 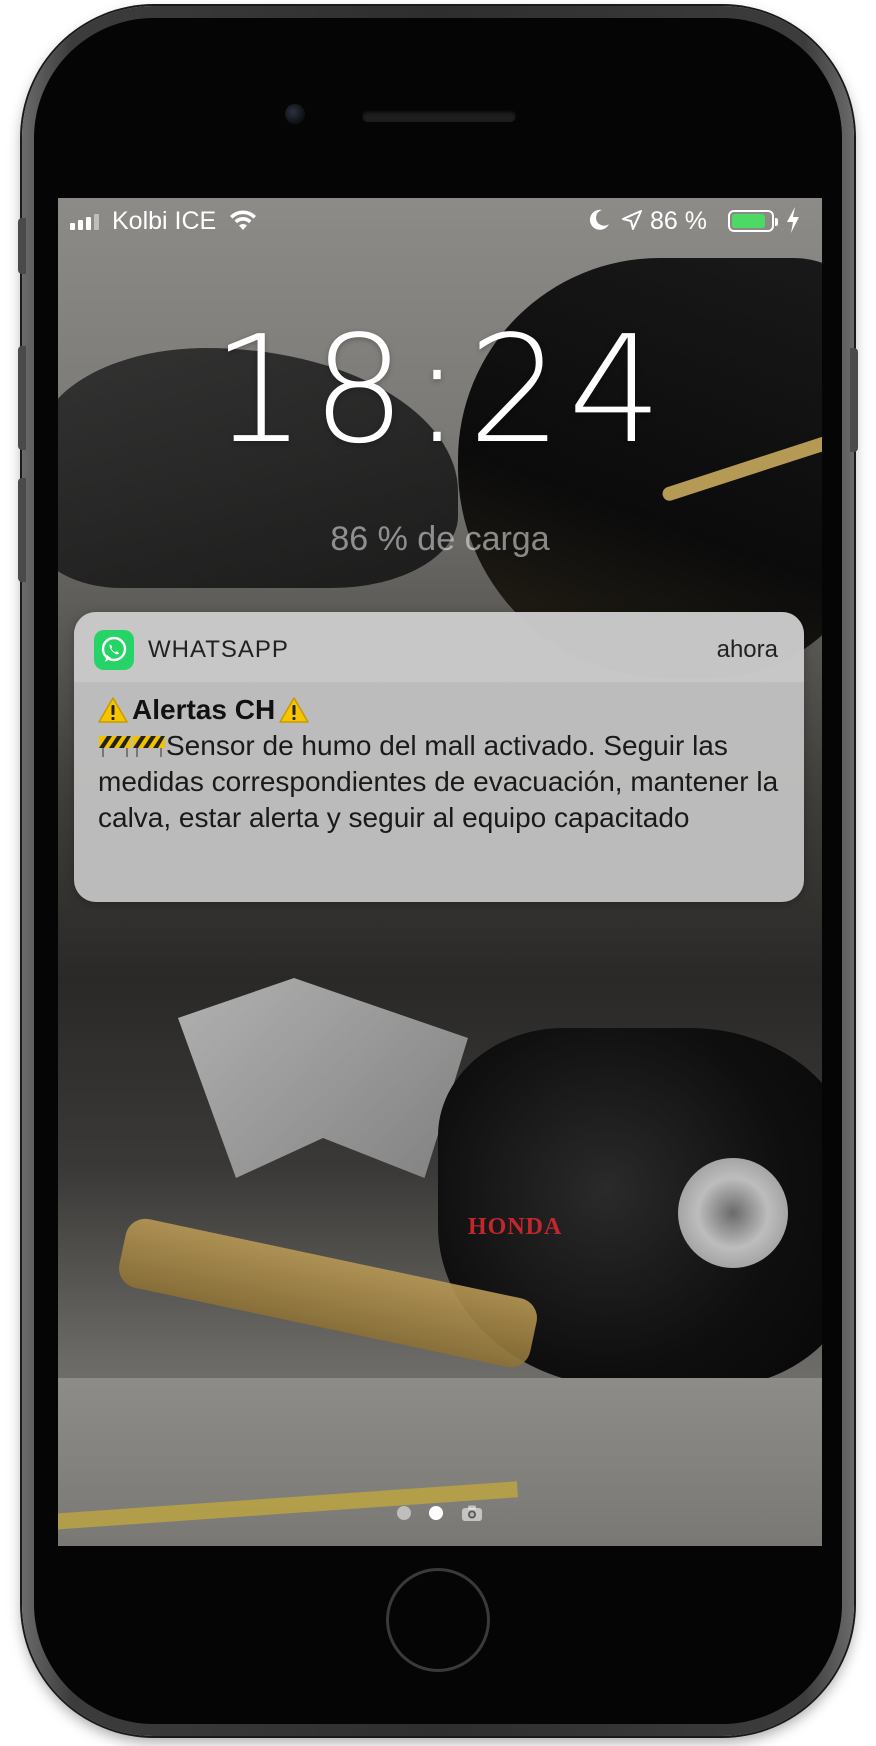 What do you see at coordinates (295, 114) in the screenshot?
I see `front-camera` at bounding box center [295, 114].